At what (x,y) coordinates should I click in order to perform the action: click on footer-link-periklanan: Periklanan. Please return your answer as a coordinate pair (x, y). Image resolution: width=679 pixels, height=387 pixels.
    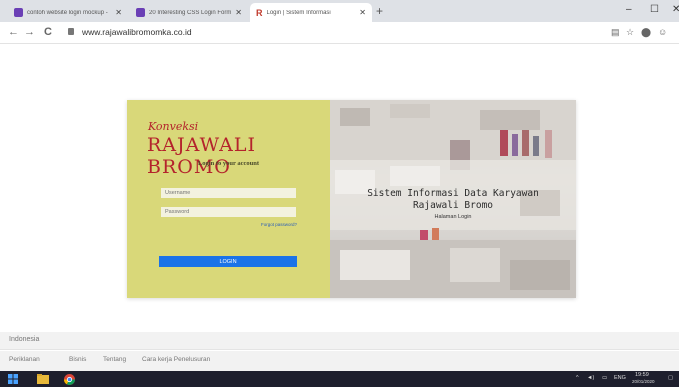
    Looking at the image, I should click on (24, 359).